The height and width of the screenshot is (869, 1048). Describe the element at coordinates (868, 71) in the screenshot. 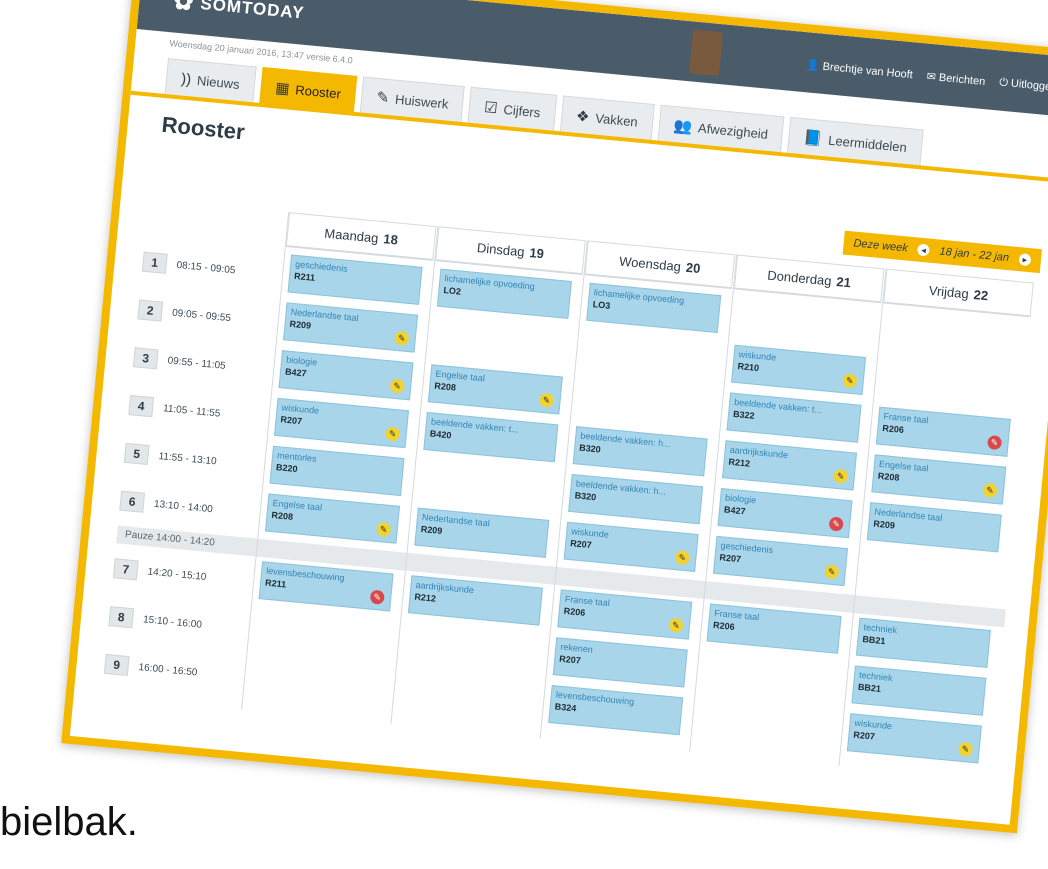

I see `user-name: Brechtje van Hooft` at that location.